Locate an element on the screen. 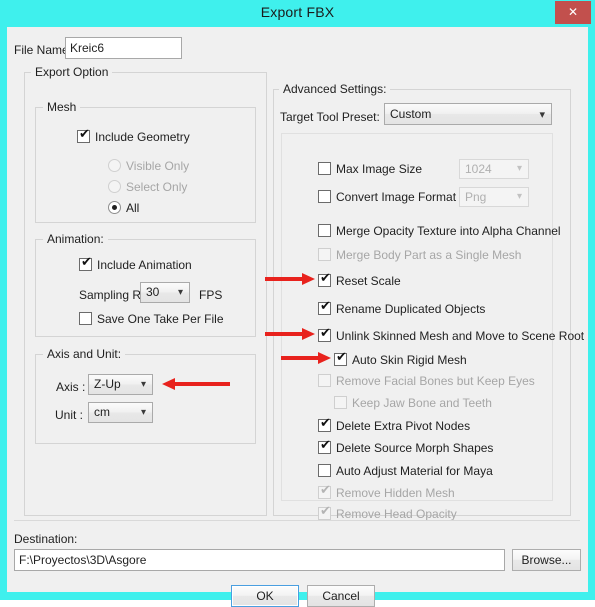 Image resolution: width=595 pixels, height=607 pixels. checkbox-rename-duplicated-objects: ✔ is located at coordinates (324, 307).